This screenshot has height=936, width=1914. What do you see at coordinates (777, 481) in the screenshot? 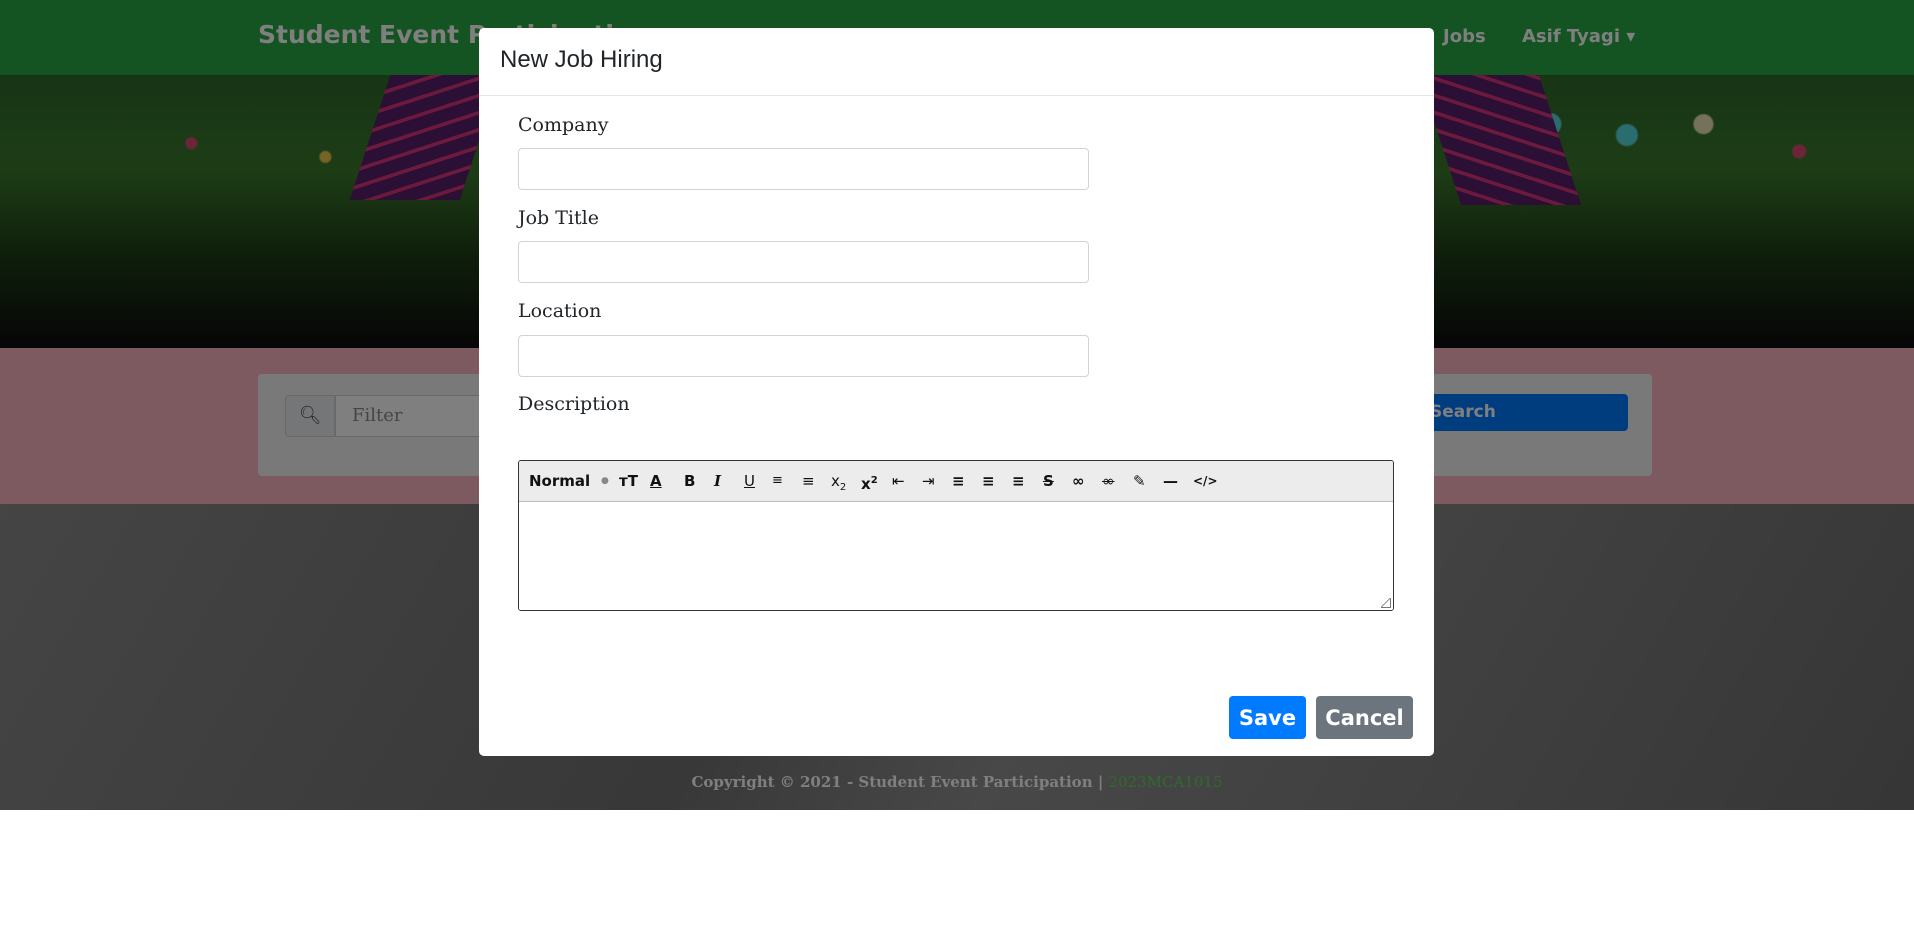
I see `ordered-list-icon: ≡` at bounding box center [777, 481].